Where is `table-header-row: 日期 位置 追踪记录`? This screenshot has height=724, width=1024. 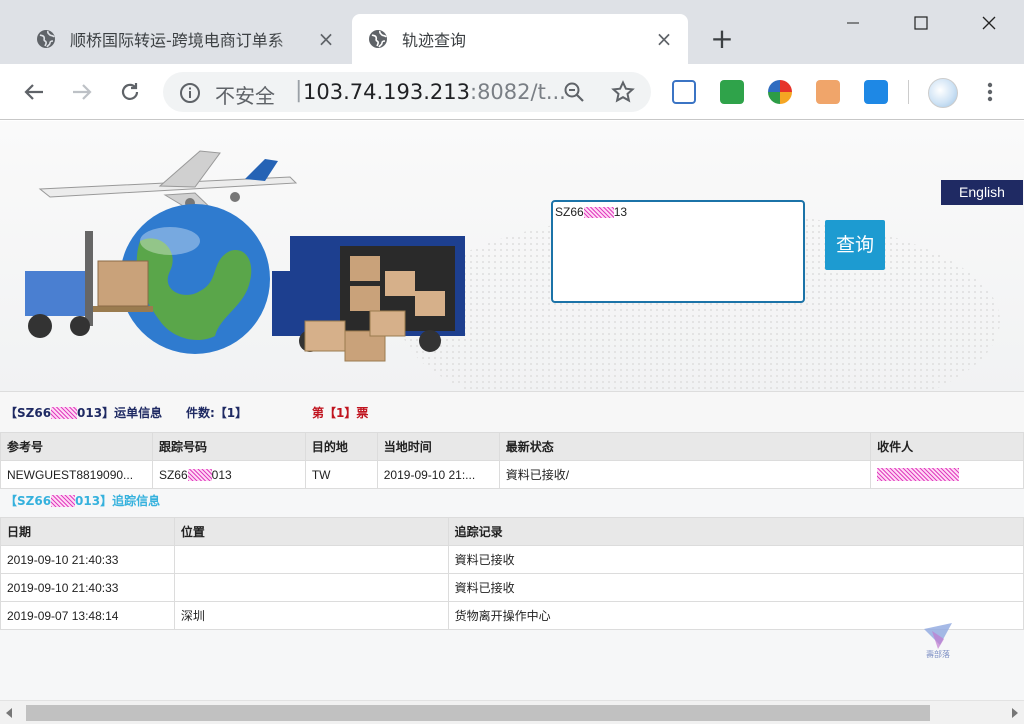 table-header-row: 日期 位置 追踪记录 is located at coordinates (512, 531).